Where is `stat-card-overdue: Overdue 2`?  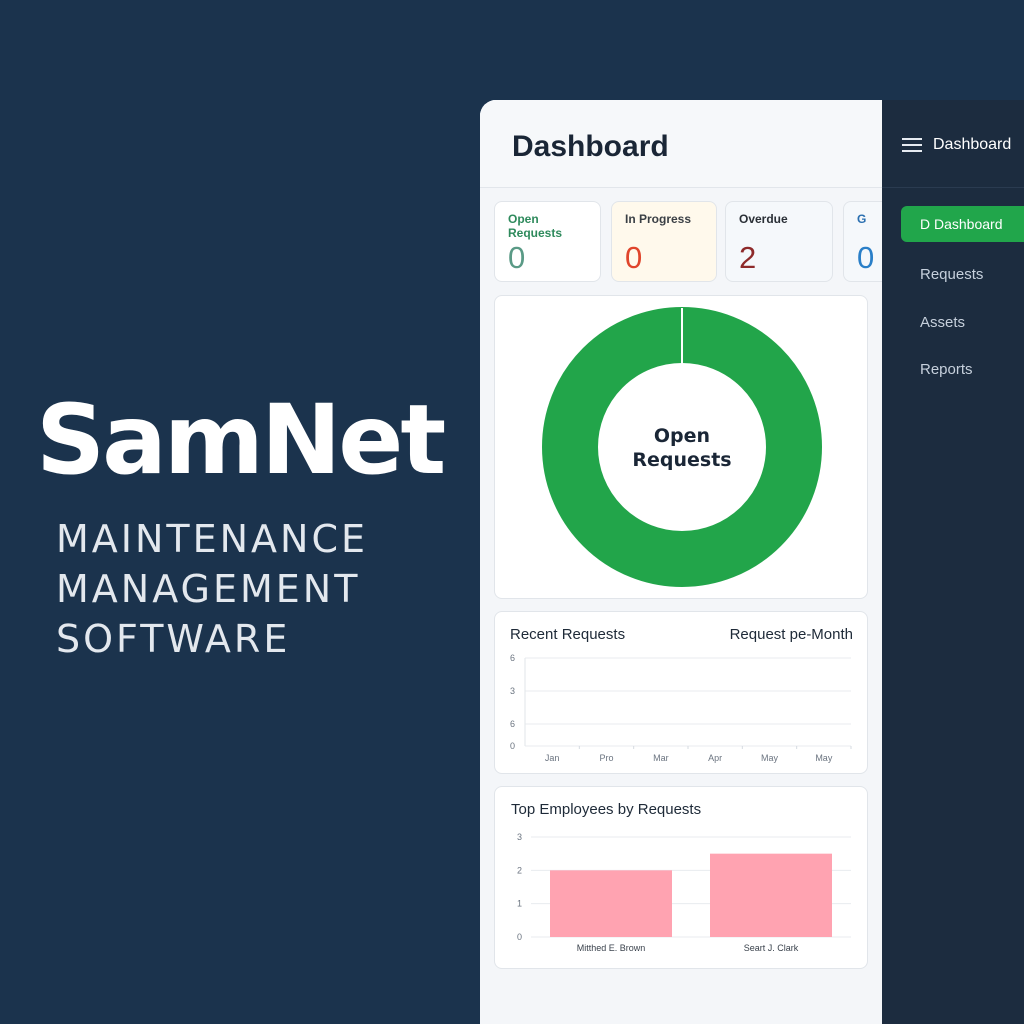
stat-card-overdue: Overdue 2 is located at coordinates (779, 241).